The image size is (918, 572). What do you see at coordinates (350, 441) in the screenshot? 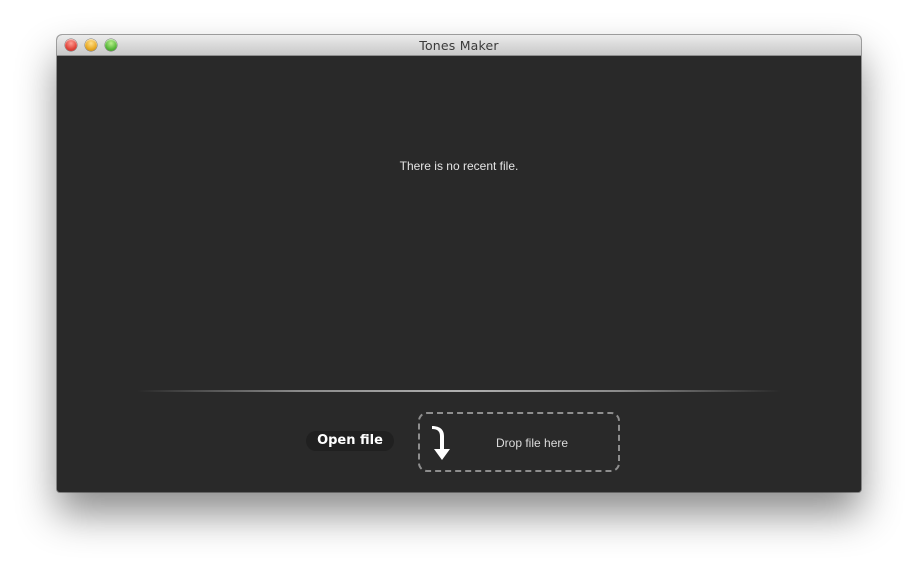
I see `open-file-button: Open file` at bounding box center [350, 441].